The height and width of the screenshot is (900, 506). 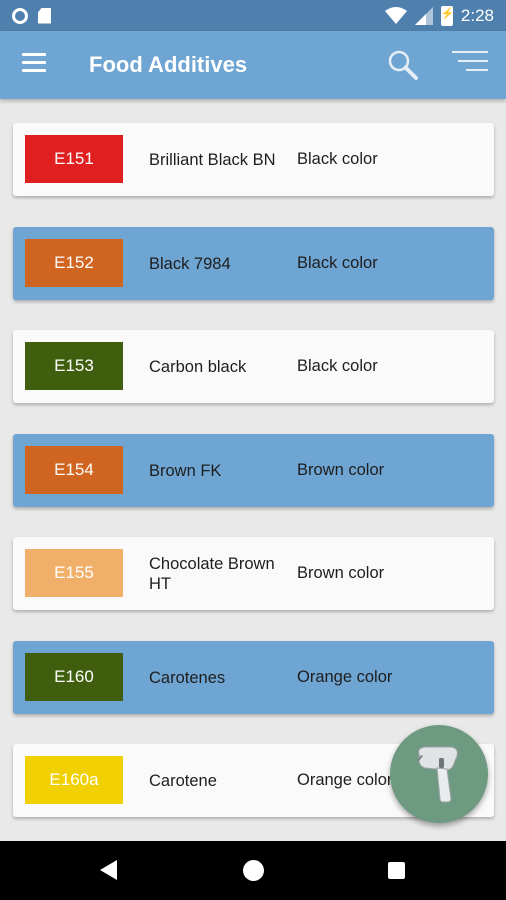 I want to click on additive-code-swatch: E151, so click(x=74, y=159).